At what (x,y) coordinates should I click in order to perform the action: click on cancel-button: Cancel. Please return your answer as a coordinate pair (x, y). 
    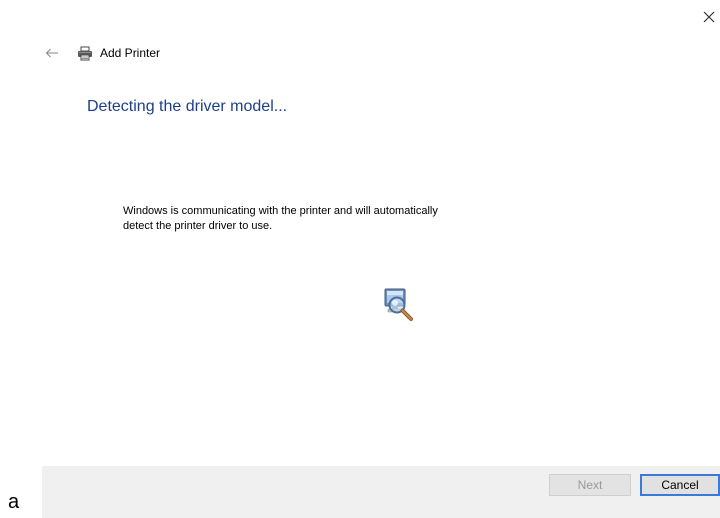
    Looking at the image, I should click on (680, 485).